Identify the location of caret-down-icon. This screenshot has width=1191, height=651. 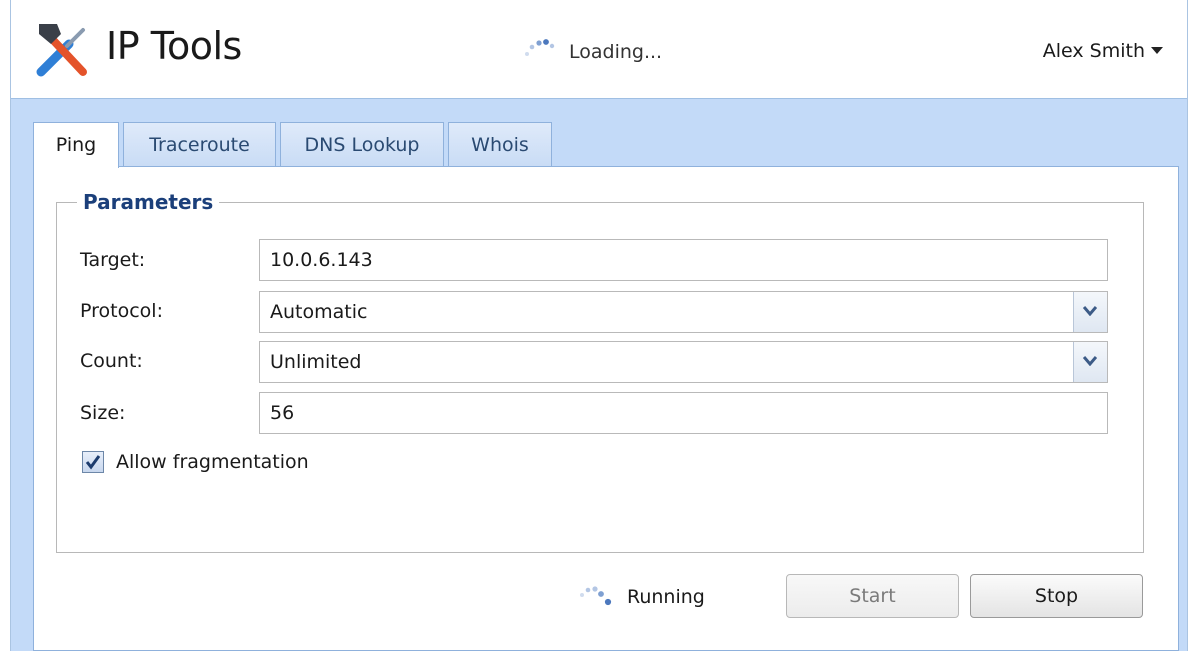
(1157, 50).